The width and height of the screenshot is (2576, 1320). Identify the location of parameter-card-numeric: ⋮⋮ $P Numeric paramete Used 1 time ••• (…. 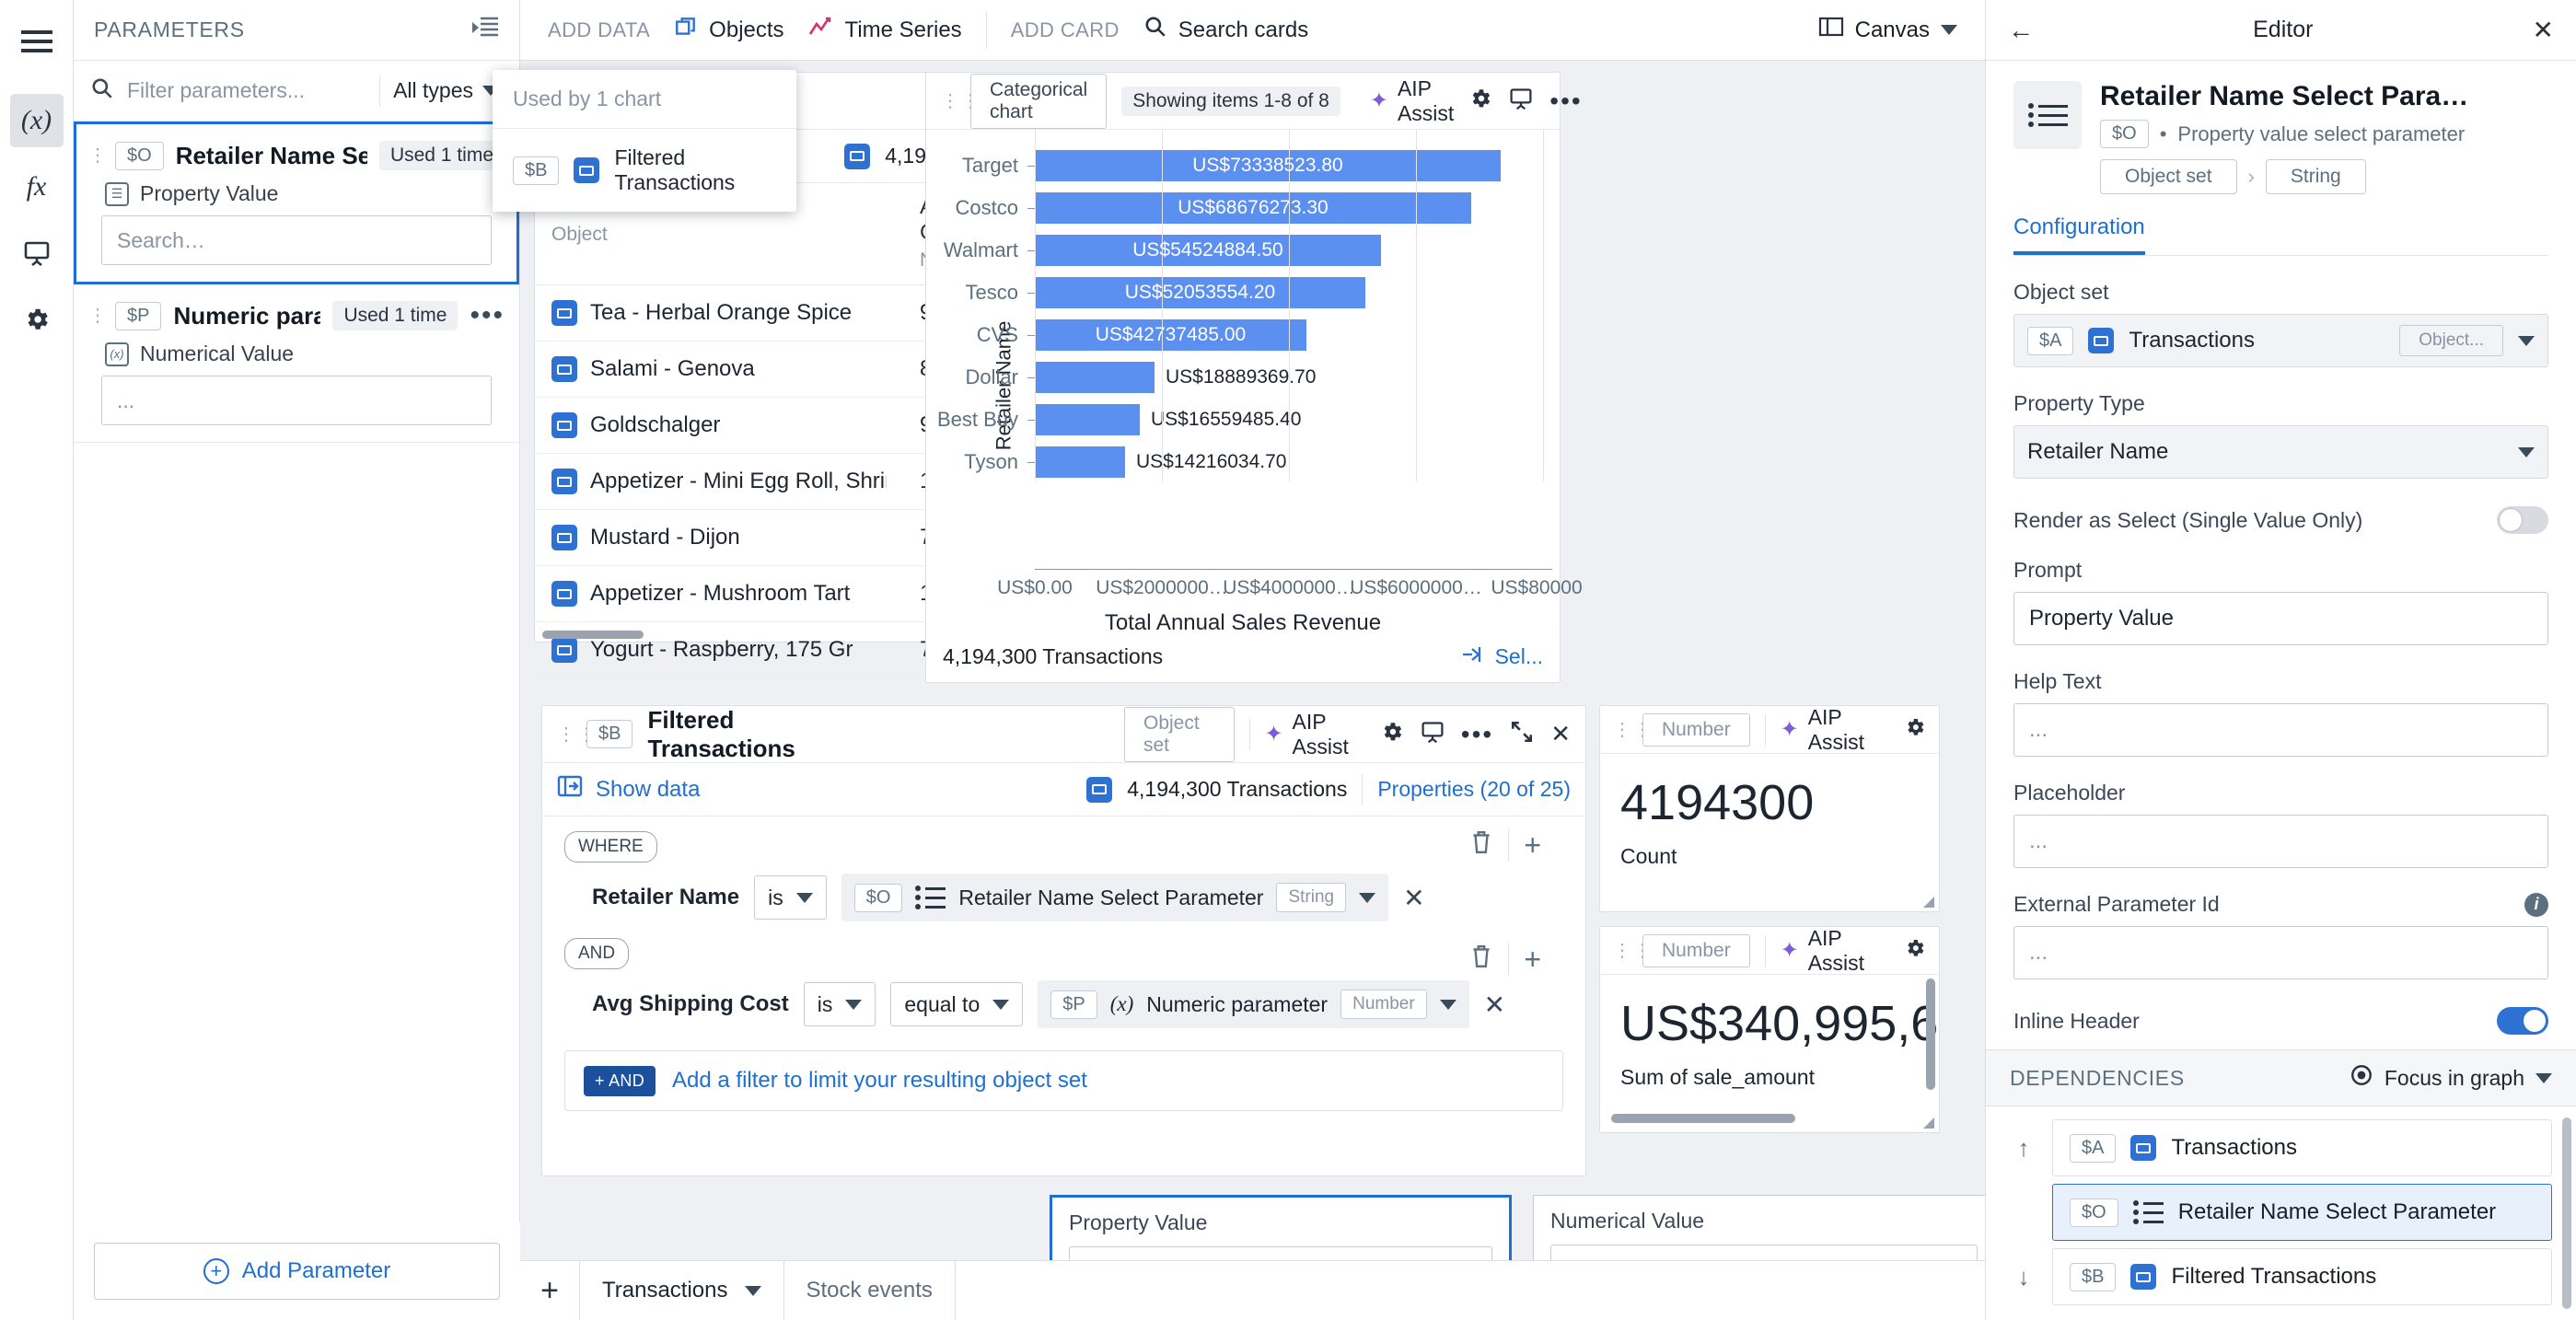
(296, 363).